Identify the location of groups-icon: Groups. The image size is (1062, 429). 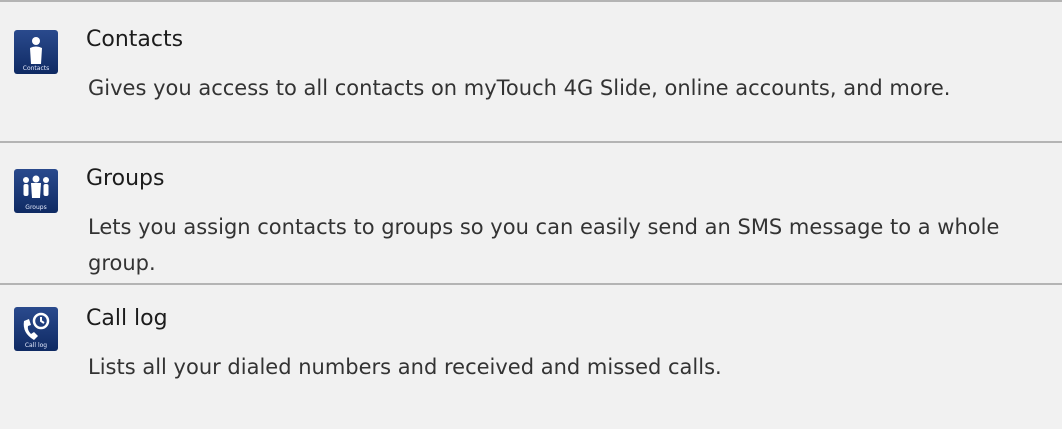
(36, 191).